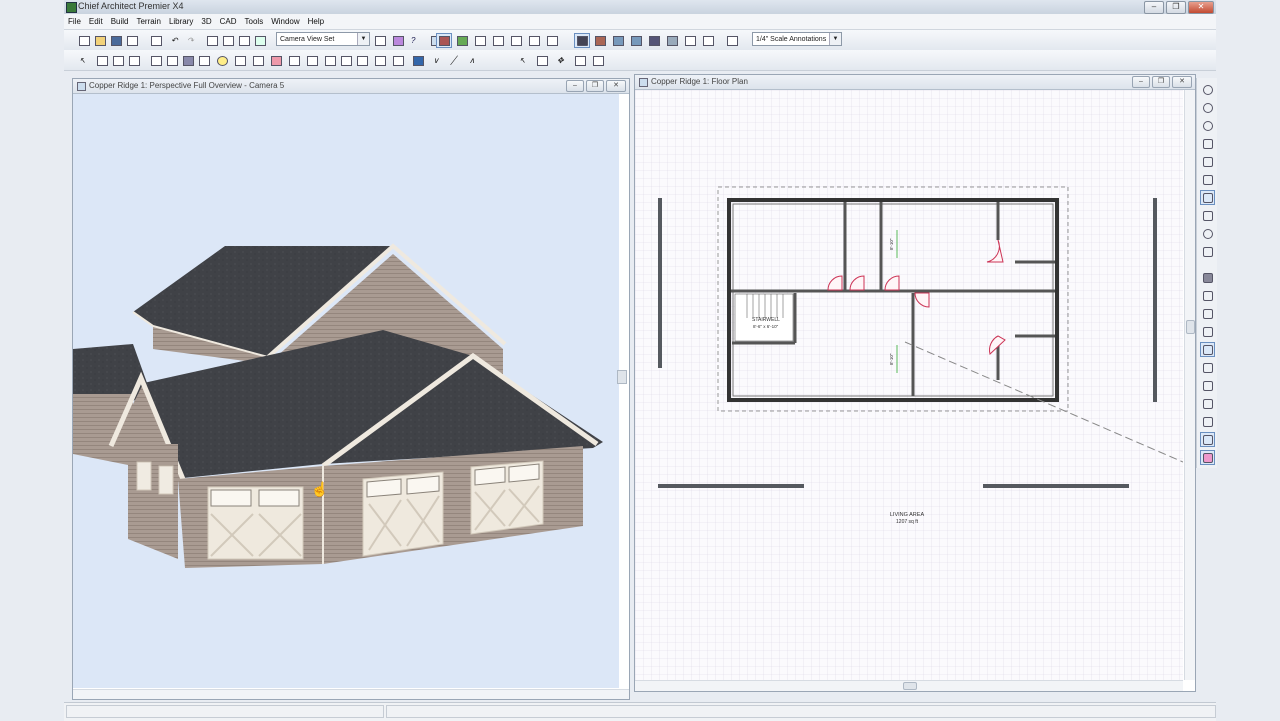 This screenshot has width=1280, height=721. Describe the element at coordinates (1207, 197) in the screenshot. I see `pan-icon` at that location.